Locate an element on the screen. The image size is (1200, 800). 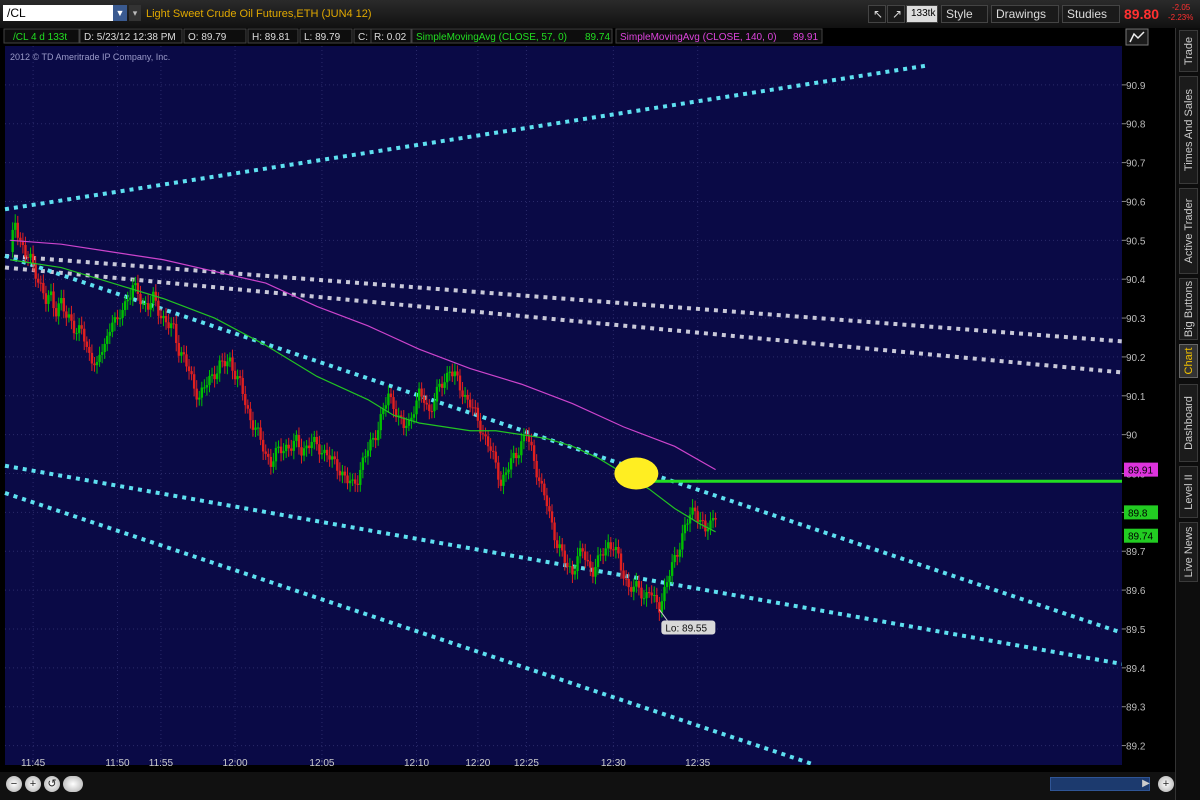
zoom-in-button: + is located at coordinates (33, 784).